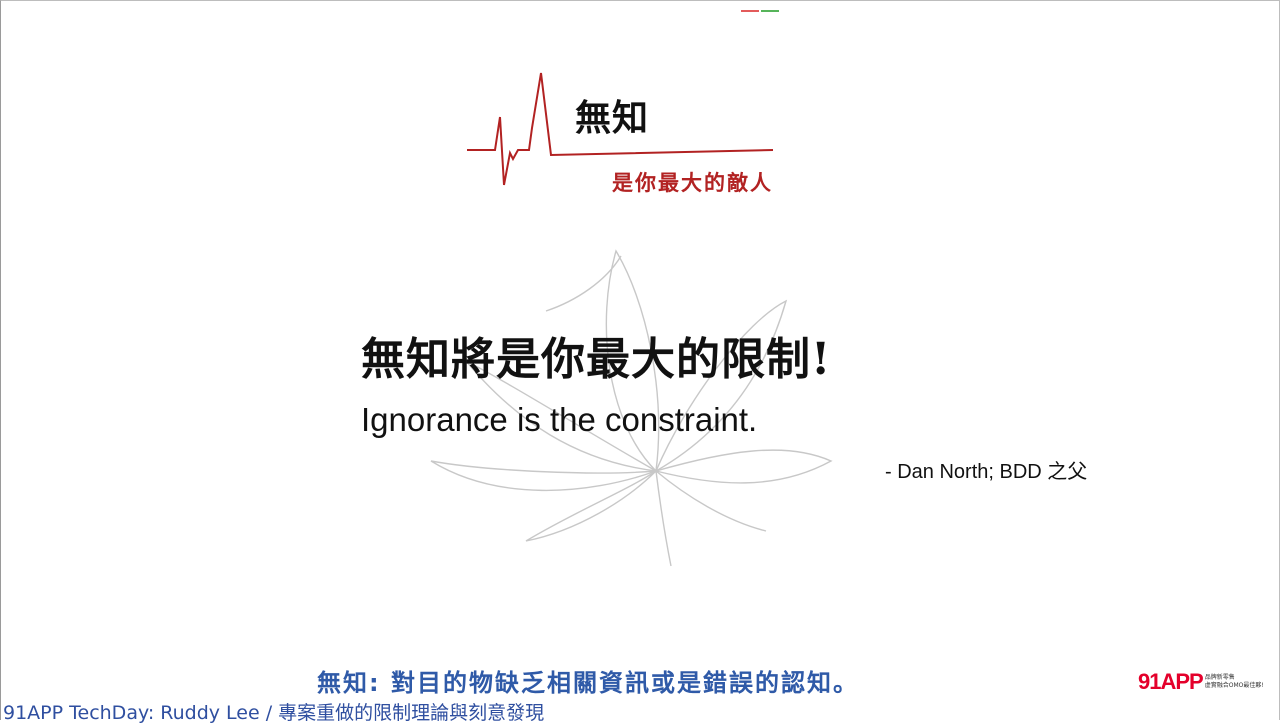 The width and height of the screenshot is (1280, 725). What do you see at coordinates (559, 419) in the screenshot?
I see `quote-english: Ignorance is the constraint.` at bounding box center [559, 419].